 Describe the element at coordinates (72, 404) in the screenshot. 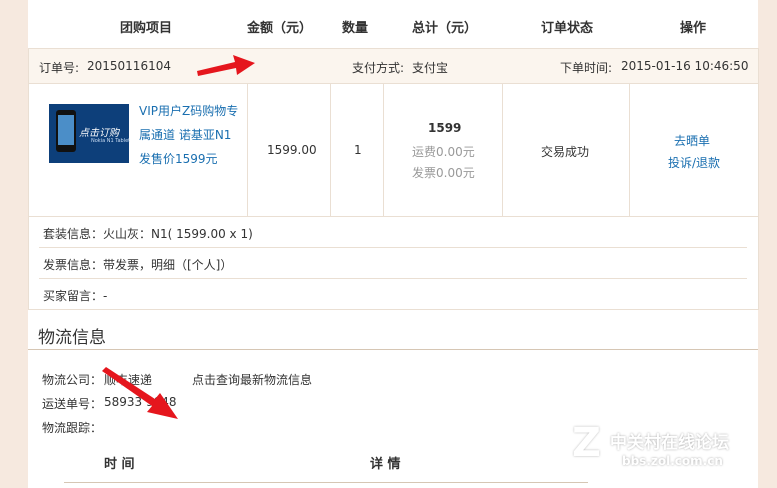

I see `tracking-no-label: 运送单号：` at that location.